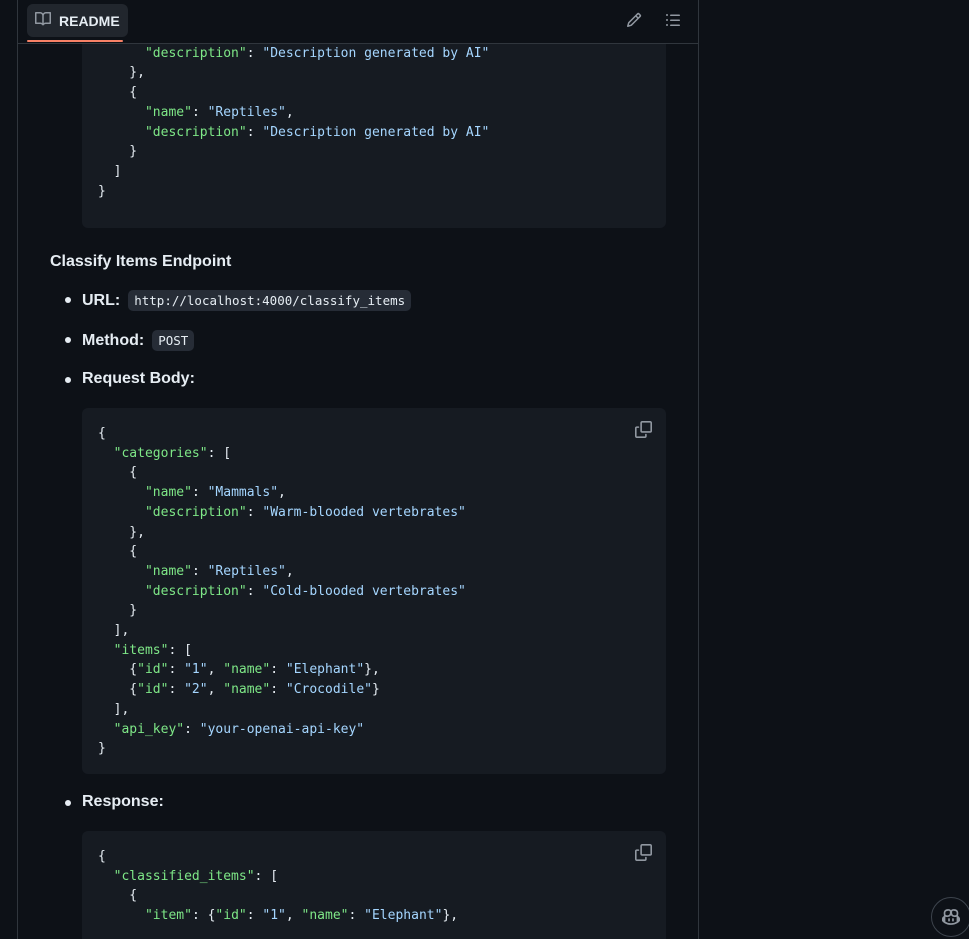  Describe the element at coordinates (374, 730) in the screenshot. I see `code-line: "api_key": "your-openai-api-key"` at that location.